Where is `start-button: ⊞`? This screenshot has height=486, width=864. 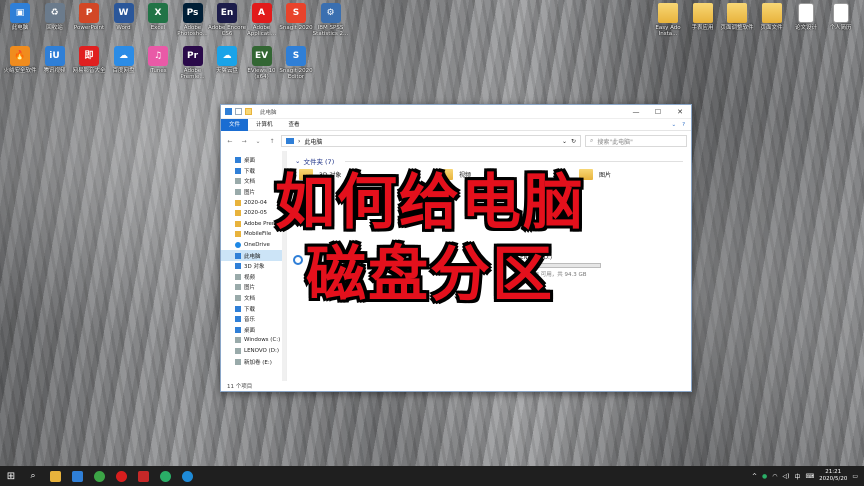 start-button: ⊞ is located at coordinates (11, 476).